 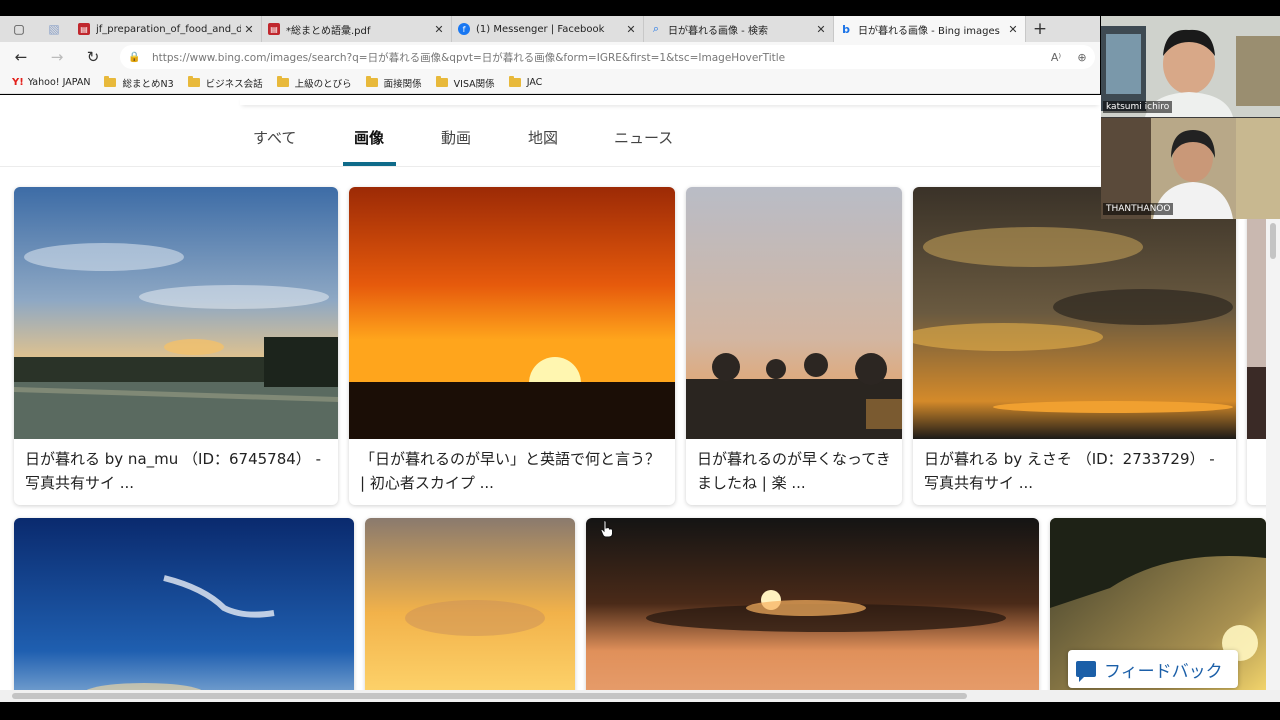 I want to click on favorite-label: Yahoo! JAPAN, so click(x=59, y=82).